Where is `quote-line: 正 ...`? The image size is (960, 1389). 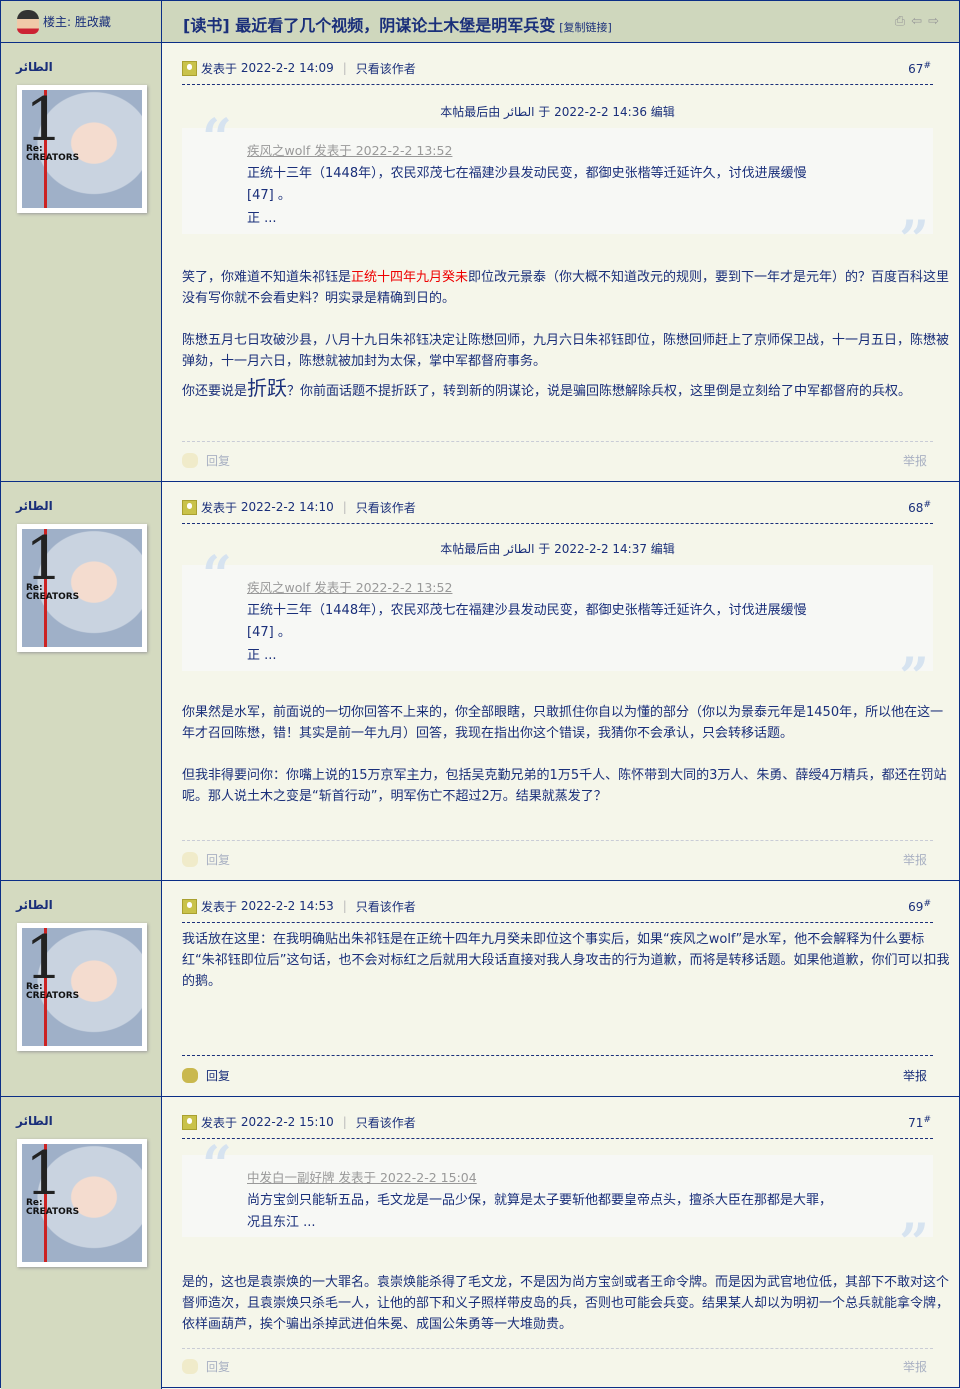
quote-line: 正 ... is located at coordinates (262, 655).